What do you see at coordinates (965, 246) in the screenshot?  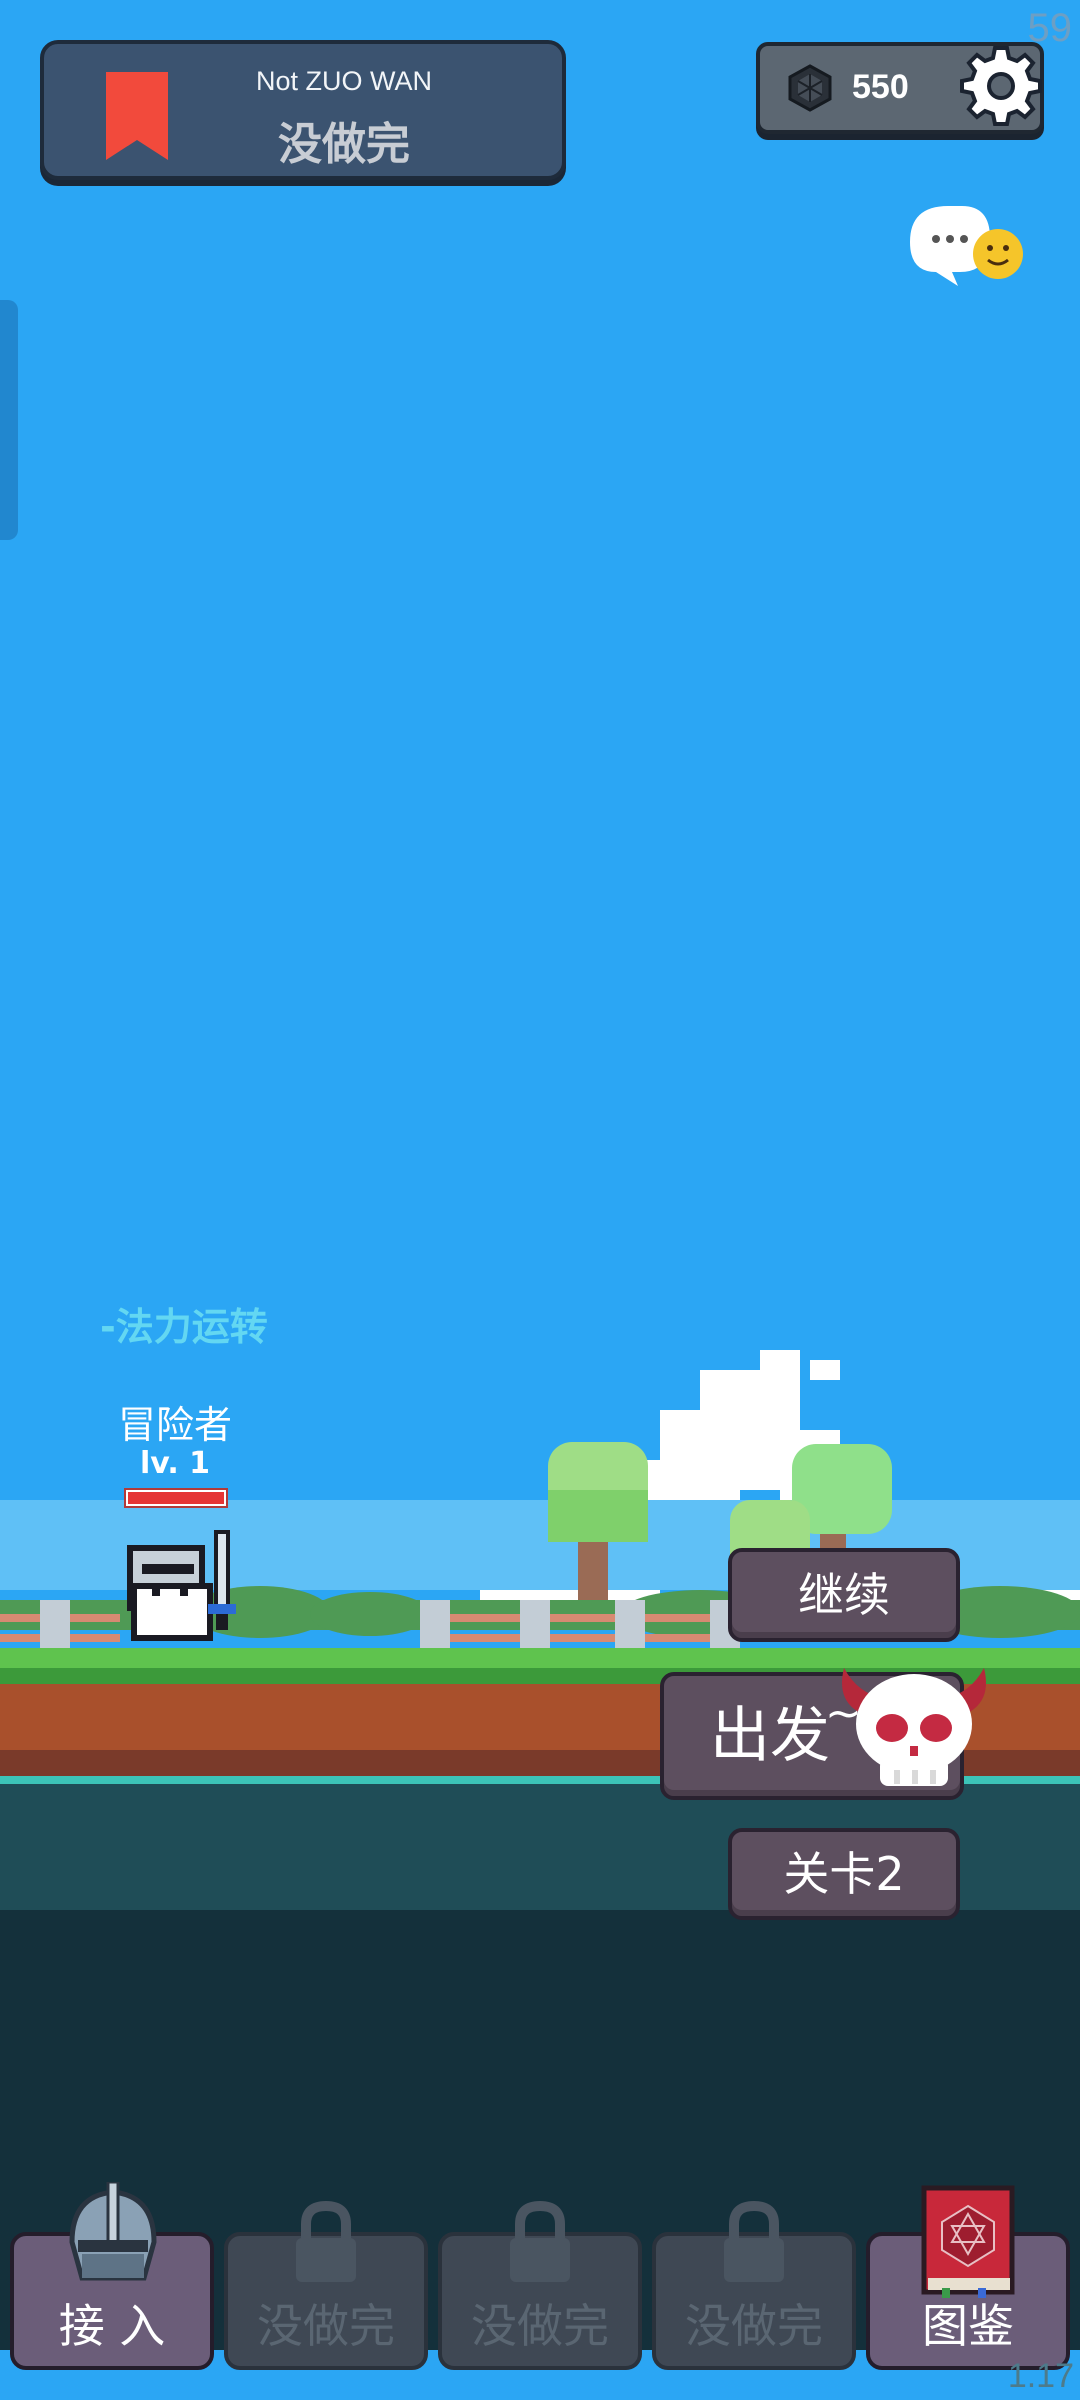 I see `chat-bubble-icon` at bounding box center [965, 246].